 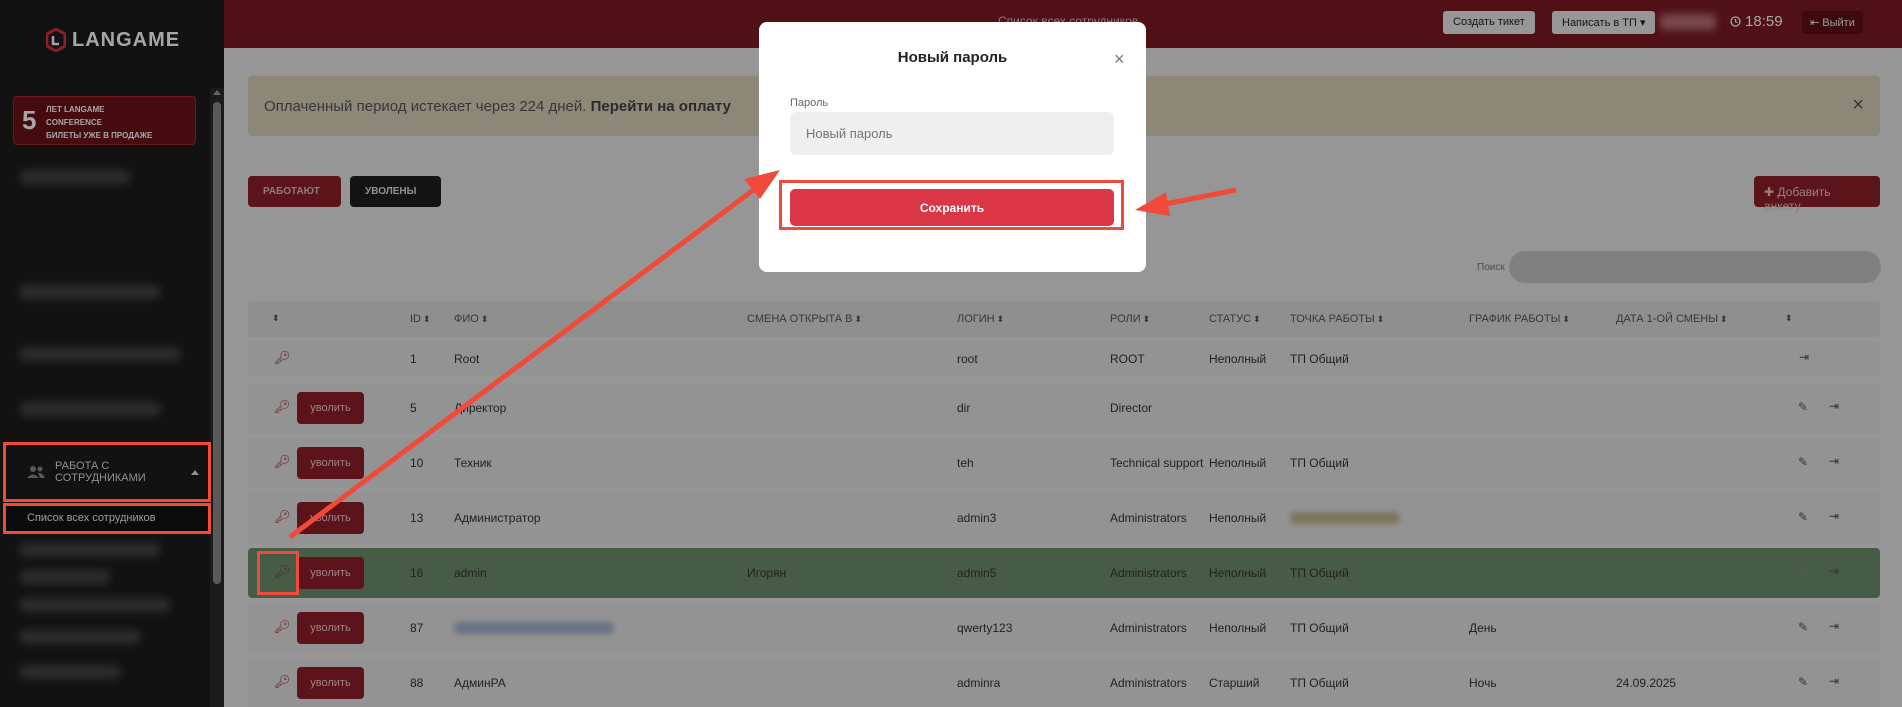 I want to click on password-input, so click(x=952, y=133).